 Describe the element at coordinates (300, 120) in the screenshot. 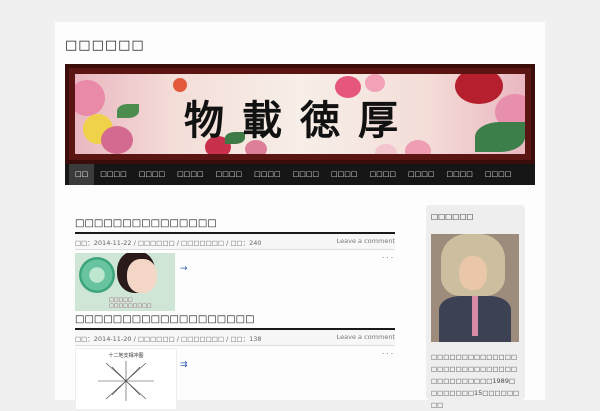

I see `banner-calligraphy: 物載徳厚` at that location.